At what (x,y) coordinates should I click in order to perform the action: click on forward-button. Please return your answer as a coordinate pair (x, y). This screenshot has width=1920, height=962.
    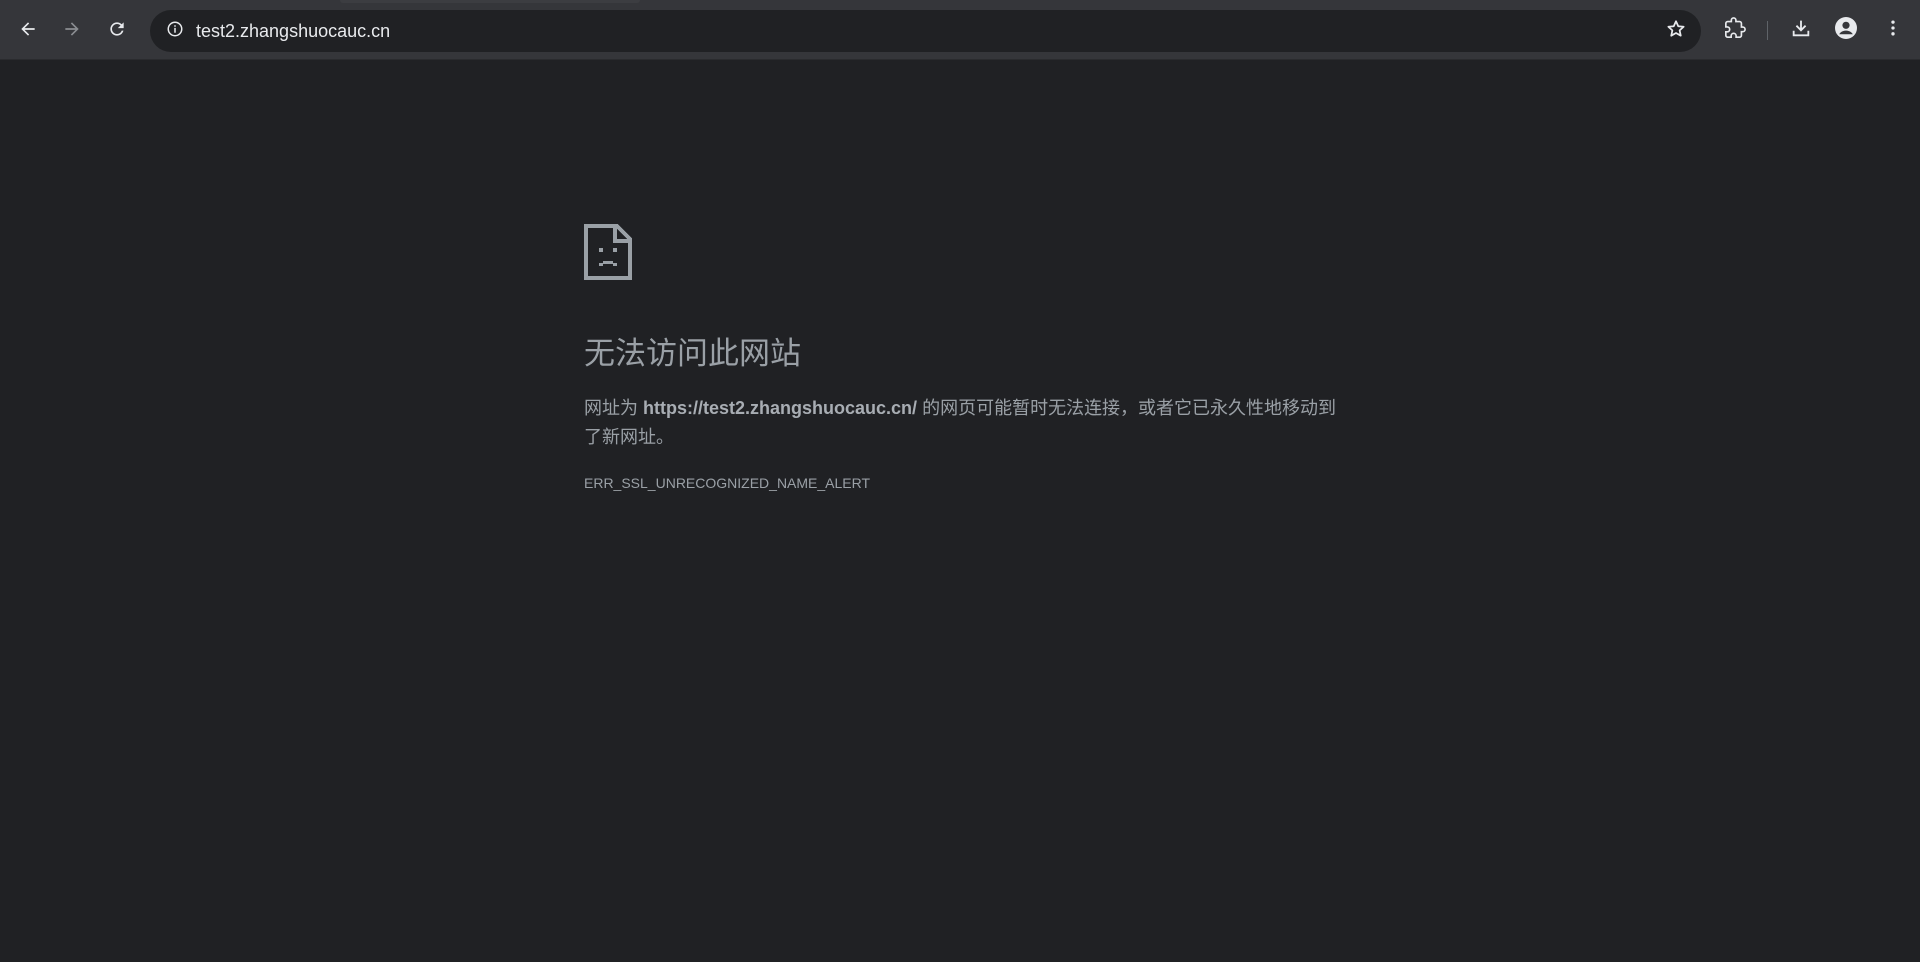
    Looking at the image, I should click on (72, 29).